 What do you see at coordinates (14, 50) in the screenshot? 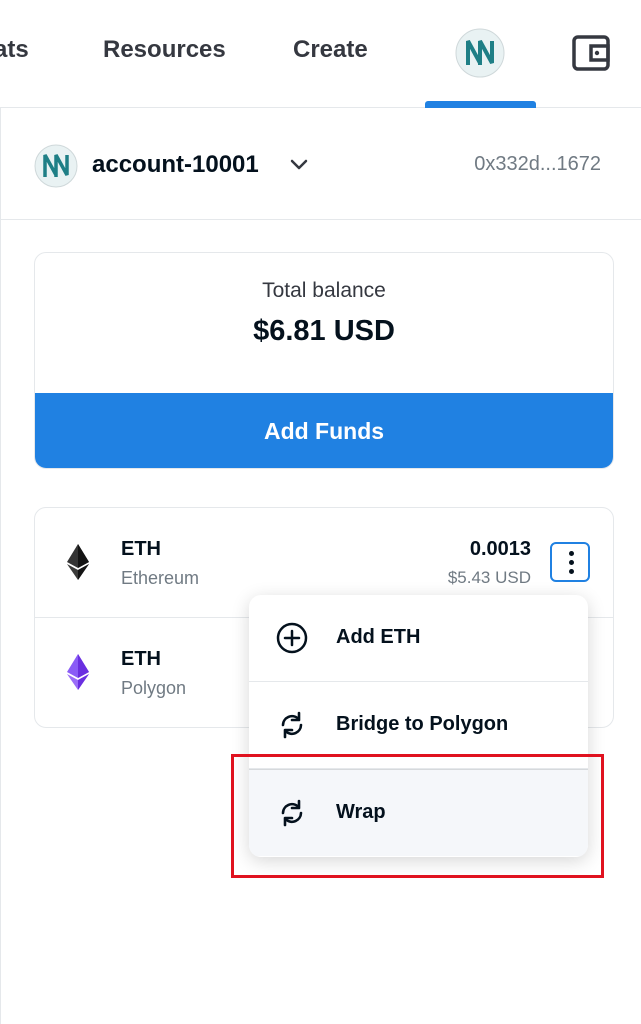
I see `nav-stats-link: ats` at bounding box center [14, 50].